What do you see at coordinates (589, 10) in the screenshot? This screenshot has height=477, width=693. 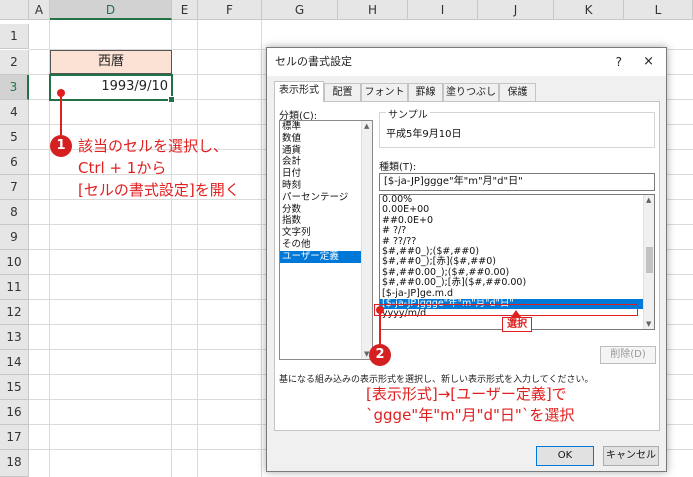 I see `column-header-k: K` at bounding box center [589, 10].